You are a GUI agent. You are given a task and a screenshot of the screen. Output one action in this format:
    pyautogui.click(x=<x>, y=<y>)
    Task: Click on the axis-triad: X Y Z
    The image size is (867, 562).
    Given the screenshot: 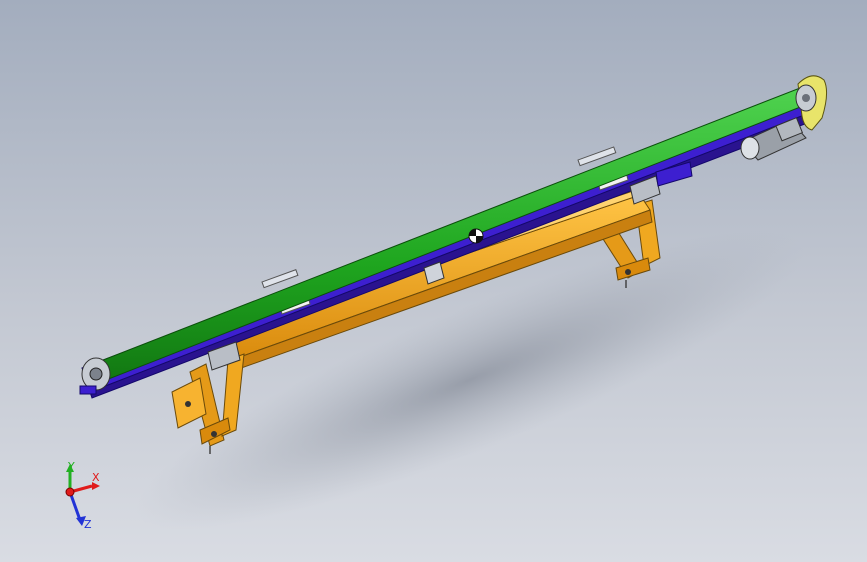 What is the action you would take?
    pyautogui.click(x=82, y=495)
    